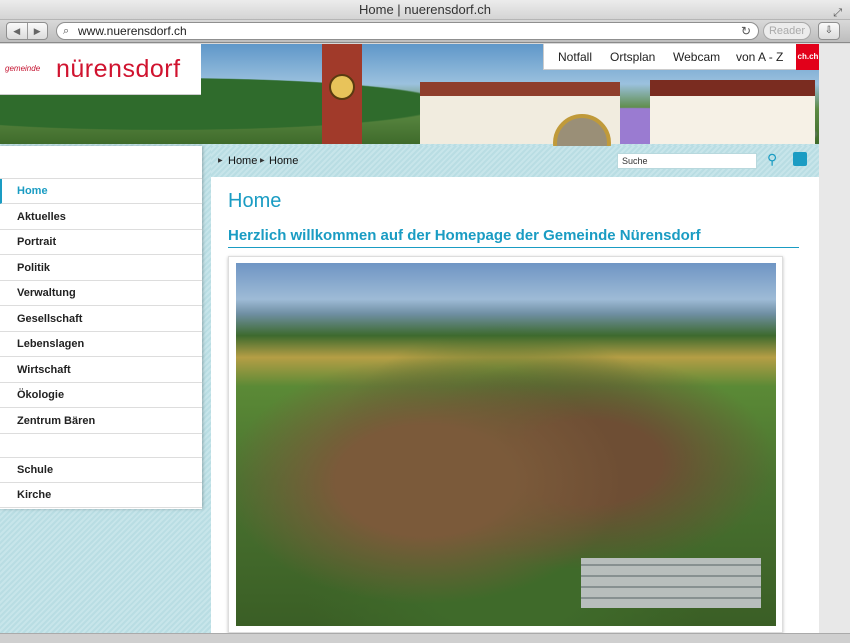  What do you see at coordinates (101, 421) in the screenshot?
I see `sidebar-item-zentrum-baeren: Zentrum Bären` at bounding box center [101, 421].